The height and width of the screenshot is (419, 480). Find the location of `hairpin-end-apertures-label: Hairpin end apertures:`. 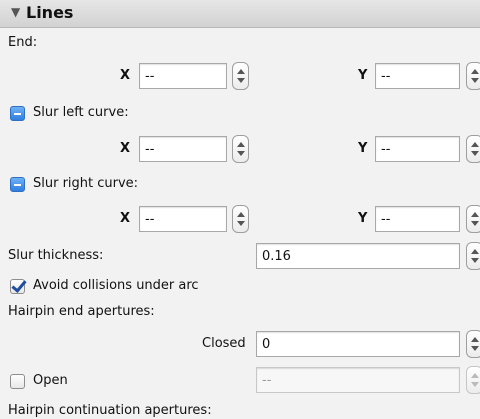

hairpin-end-apertures-label: Hairpin end apertures: is located at coordinates (81, 311).